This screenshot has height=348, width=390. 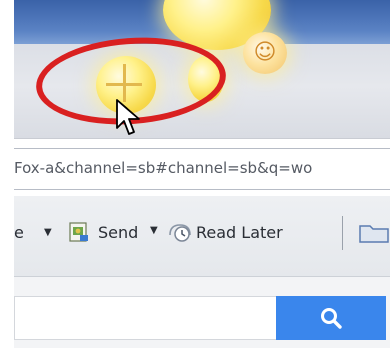 What do you see at coordinates (145, 318) in the screenshot?
I see `search-input` at bounding box center [145, 318].